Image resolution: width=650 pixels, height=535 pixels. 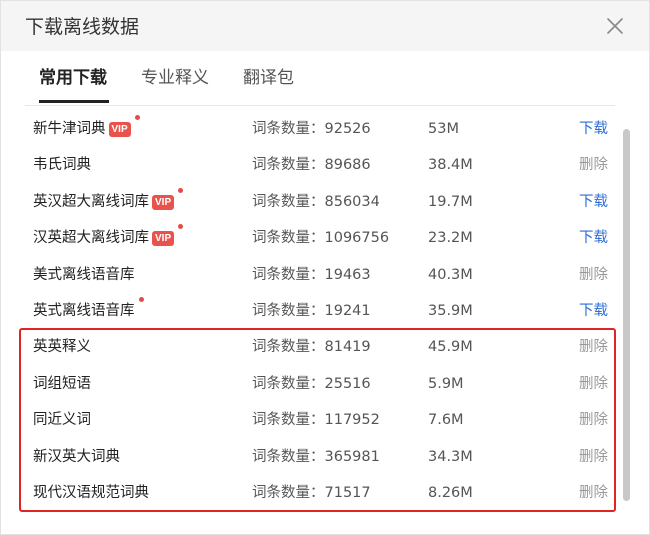 I want to click on table-row: 英汉超大离线词库 VIP 词条数量：856034 19.7M 下载, so click(x=317, y=202).